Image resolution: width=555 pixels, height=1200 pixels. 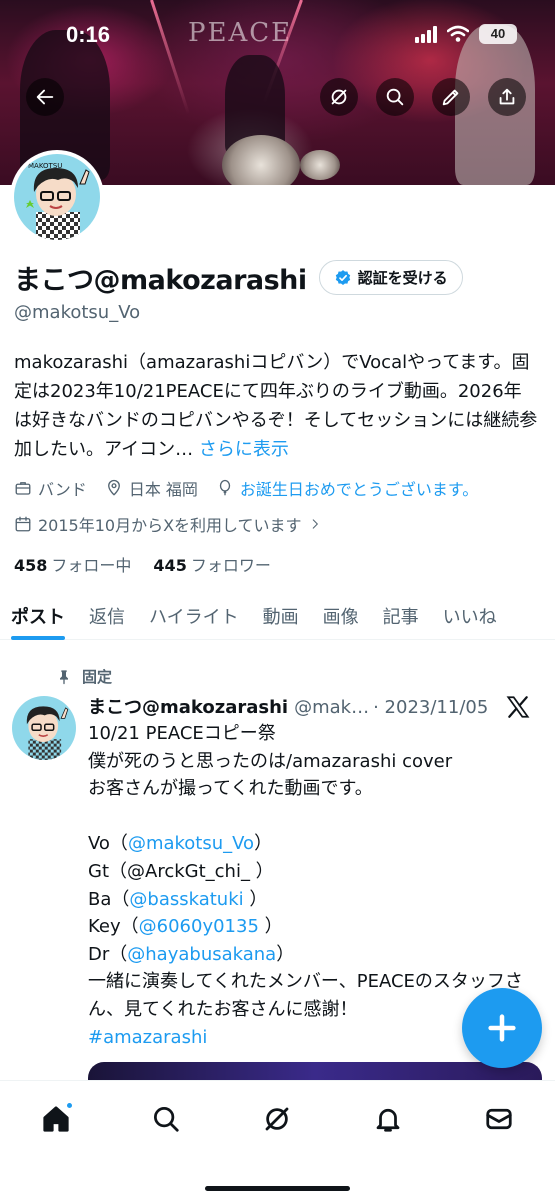 What do you see at coordinates (426, 34) in the screenshot?
I see `cellular-signal-icon` at bounding box center [426, 34].